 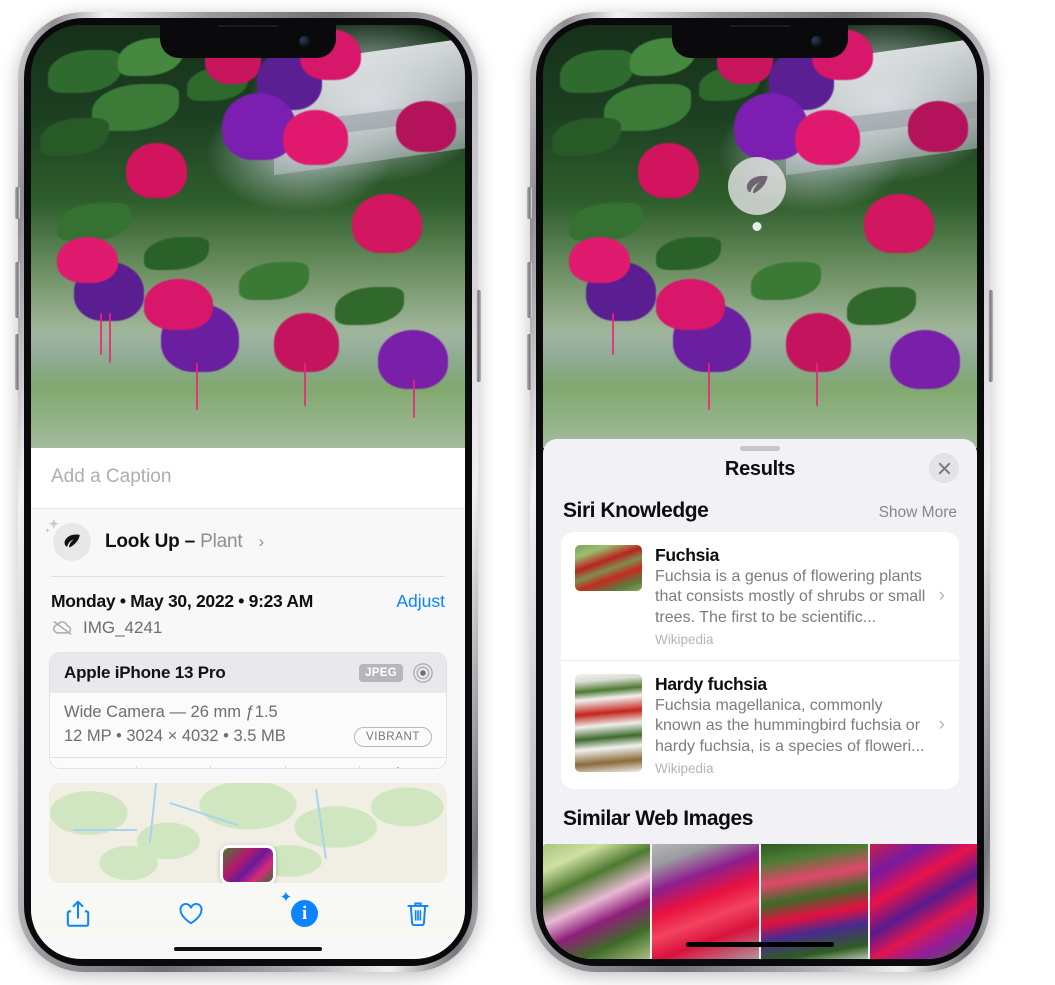 I want to click on info-glyph: i, so click(x=305, y=914).